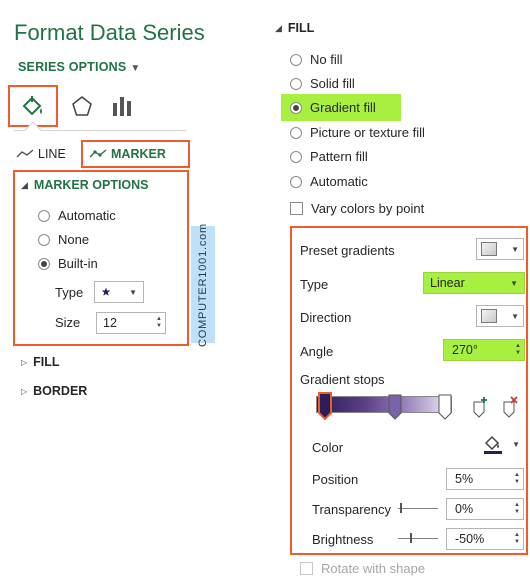 The image size is (530, 580). Describe the element at coordinates (40, 362) in the screenshot. I see `section-fill-collapsed: ▷ FILL` at that location.